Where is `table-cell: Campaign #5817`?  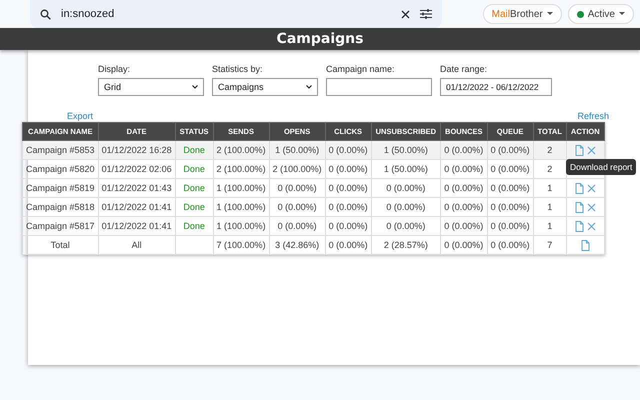 table-cell: Campaign #5817 is located at coordinates (60, 226).